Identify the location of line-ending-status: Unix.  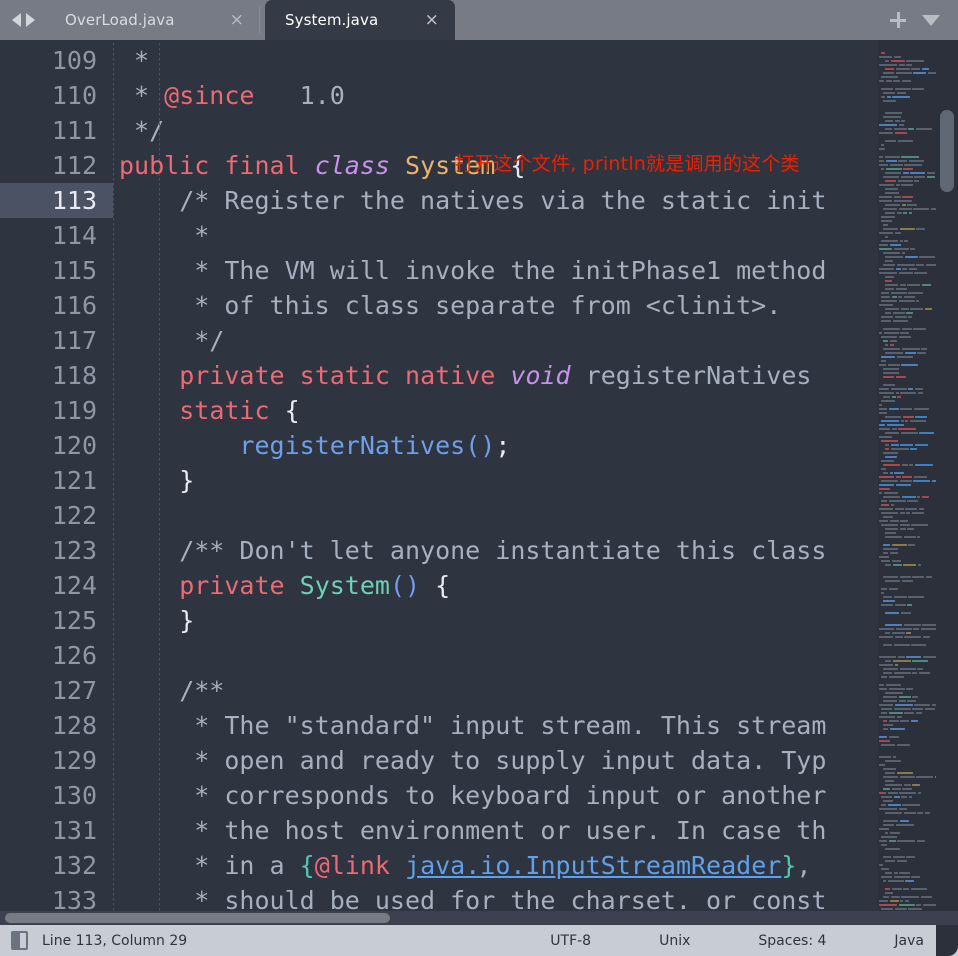
(674, 941).